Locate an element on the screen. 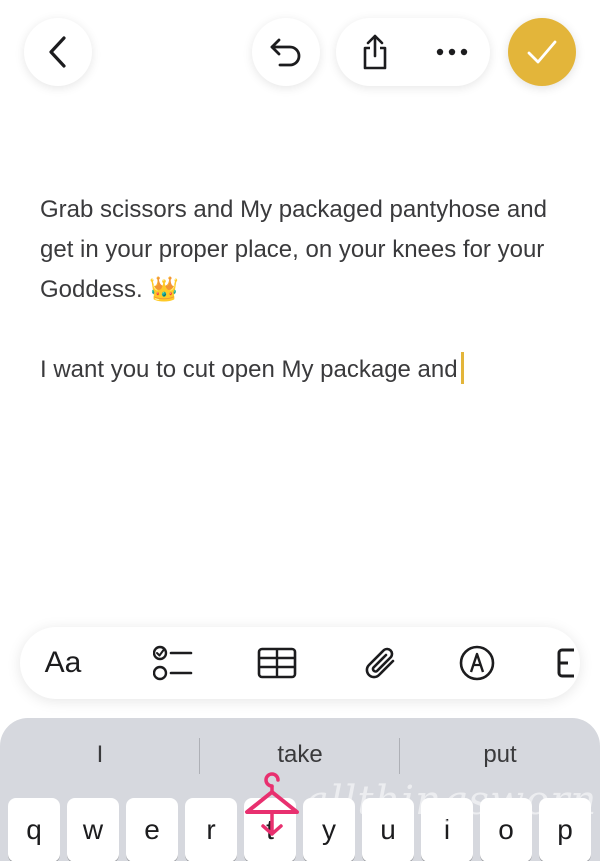 This screenshot has height=861, width=600. paperclip-icon is located at coordinates (380, 663).